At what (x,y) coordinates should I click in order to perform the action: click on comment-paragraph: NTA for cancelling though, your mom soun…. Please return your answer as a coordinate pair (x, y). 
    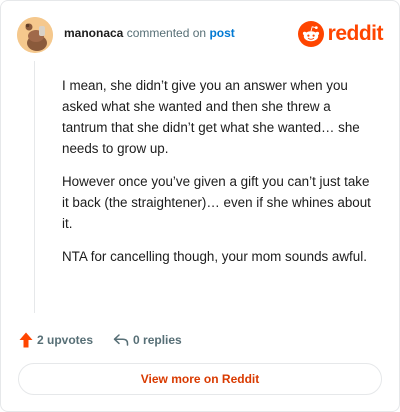
    Looking at the image, I should click on (214, 256).